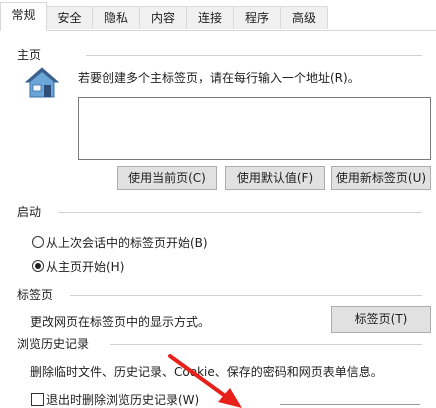 This screenshot has width=436, height=408. I want to click on tab-content: 内容, so click(163, 17).